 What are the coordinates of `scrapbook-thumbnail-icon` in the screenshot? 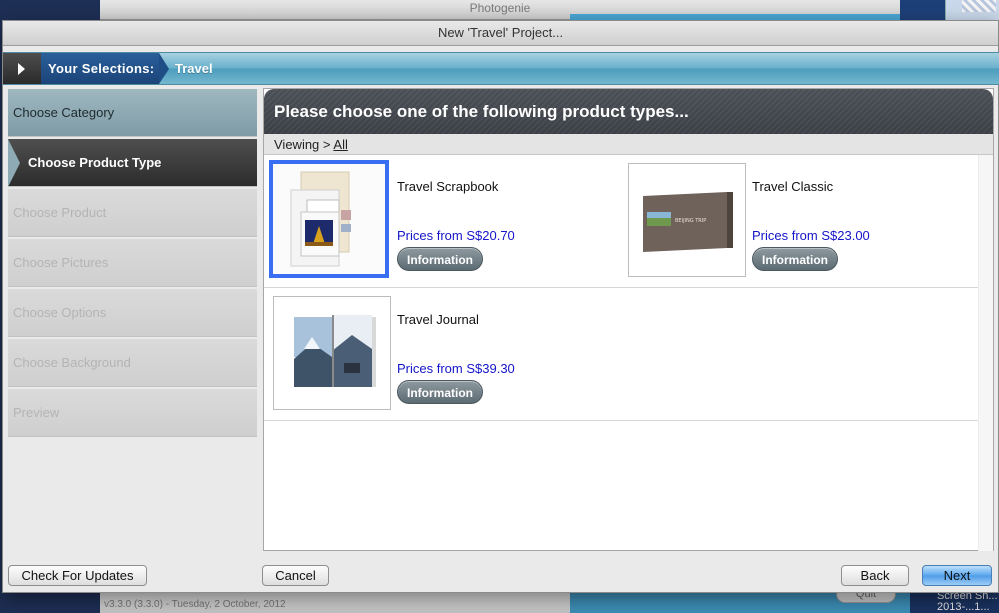 It's located at (329, 219).